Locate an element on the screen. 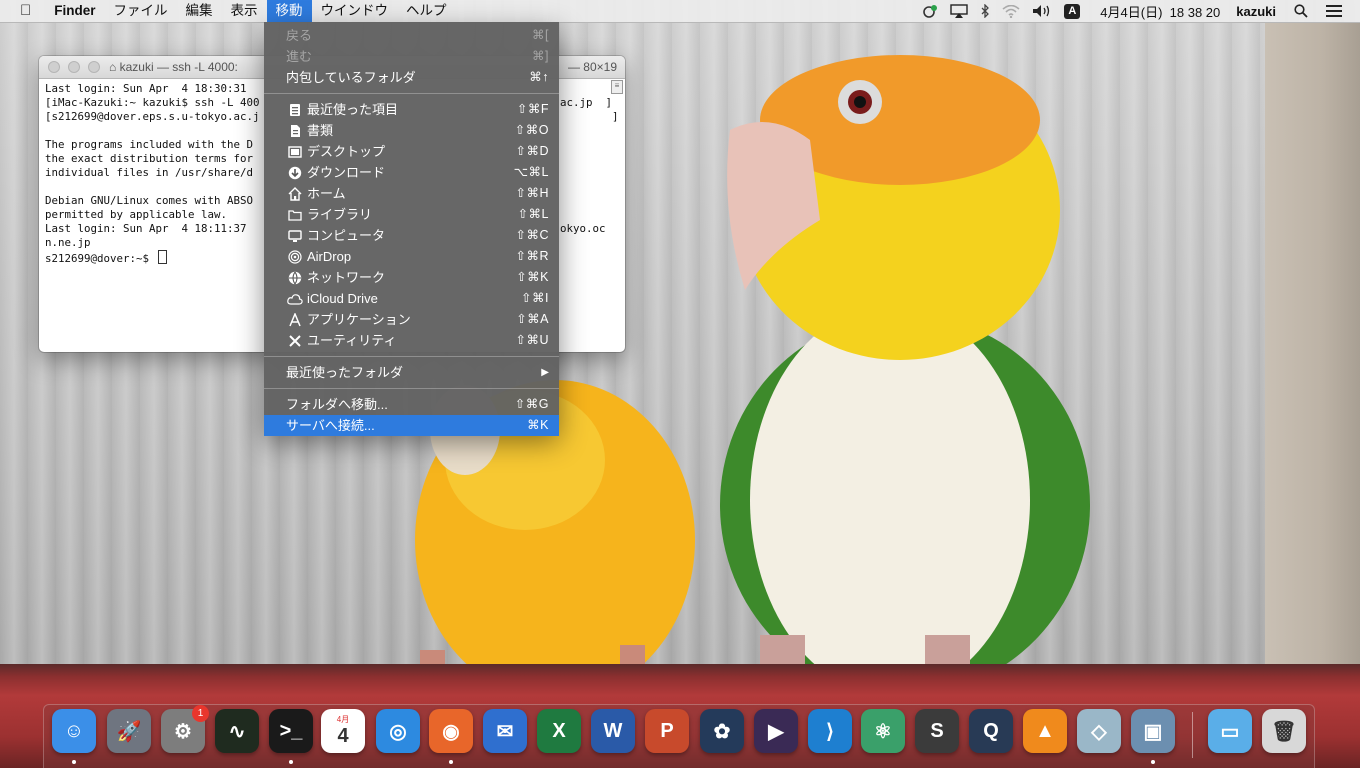  dock-safari-icon: ◎ is located at coordinates (398, 731).